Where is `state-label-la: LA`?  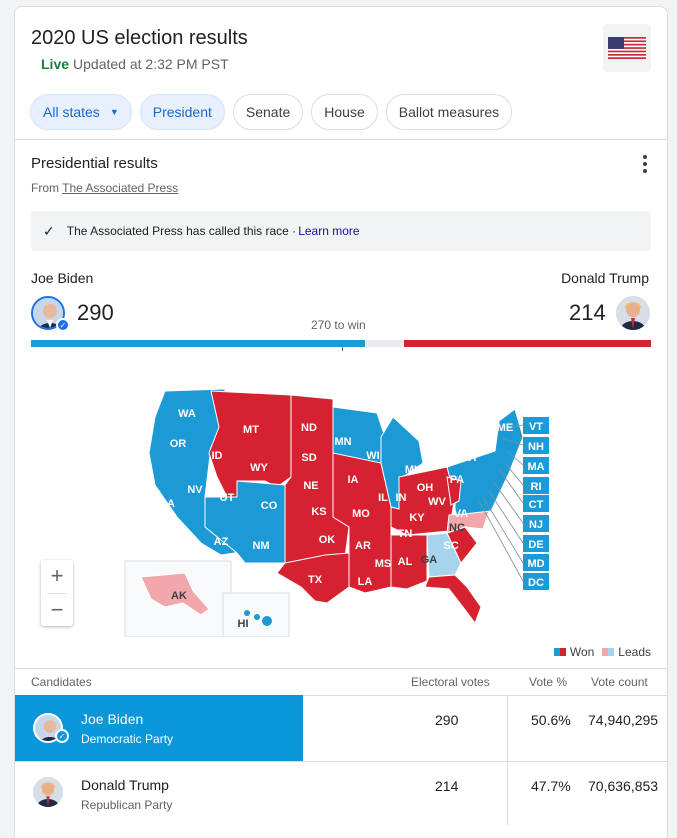 state-label-la: LA is located at coordinates (365, 582).